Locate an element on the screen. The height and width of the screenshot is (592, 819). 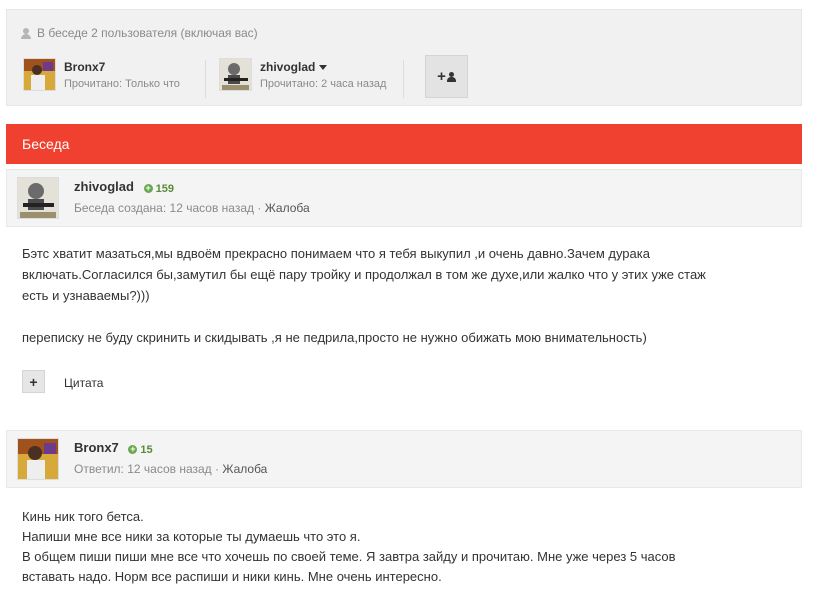
quote-label: Цитата is located at coordinates (83, 383).